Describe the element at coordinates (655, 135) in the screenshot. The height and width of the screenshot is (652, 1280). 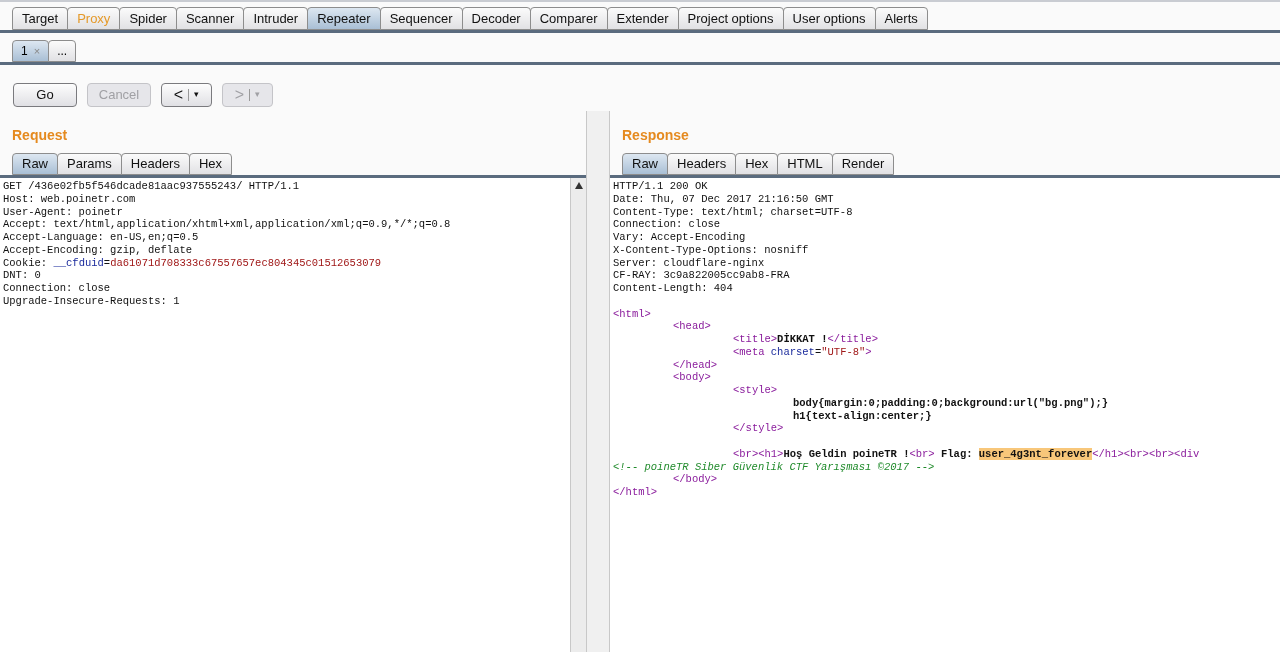
I see `panel-title: Response` at that location.